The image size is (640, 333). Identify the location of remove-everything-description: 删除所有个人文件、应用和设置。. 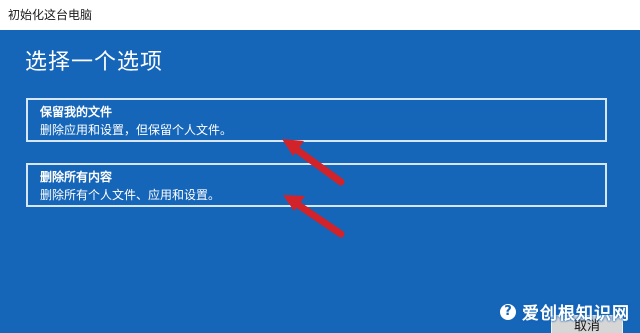
(130, 195).